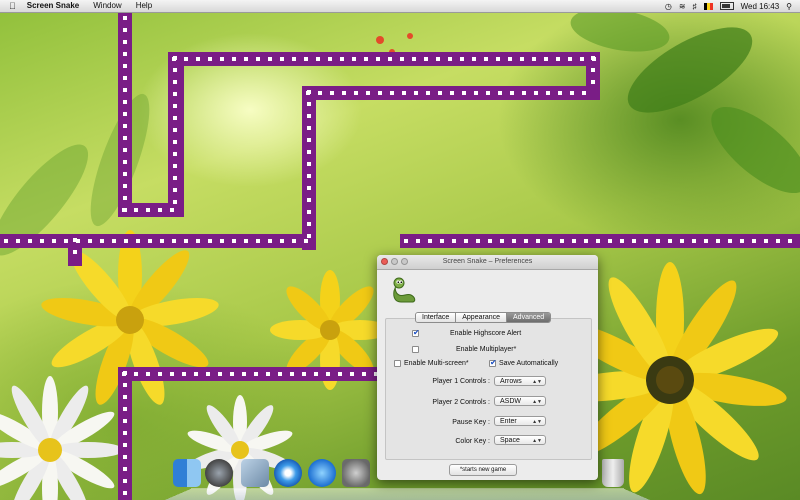  What do you see at coordinates (322, 473) in the screenshot?
I see `itunes-icon` at bounding box center [322, 473].